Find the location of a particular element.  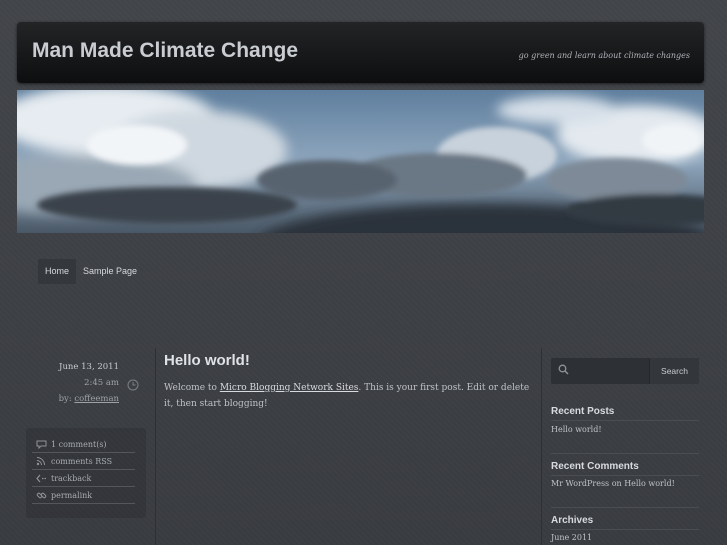

main-navigation: Home Sample Page is located at coordinates (91, 271).